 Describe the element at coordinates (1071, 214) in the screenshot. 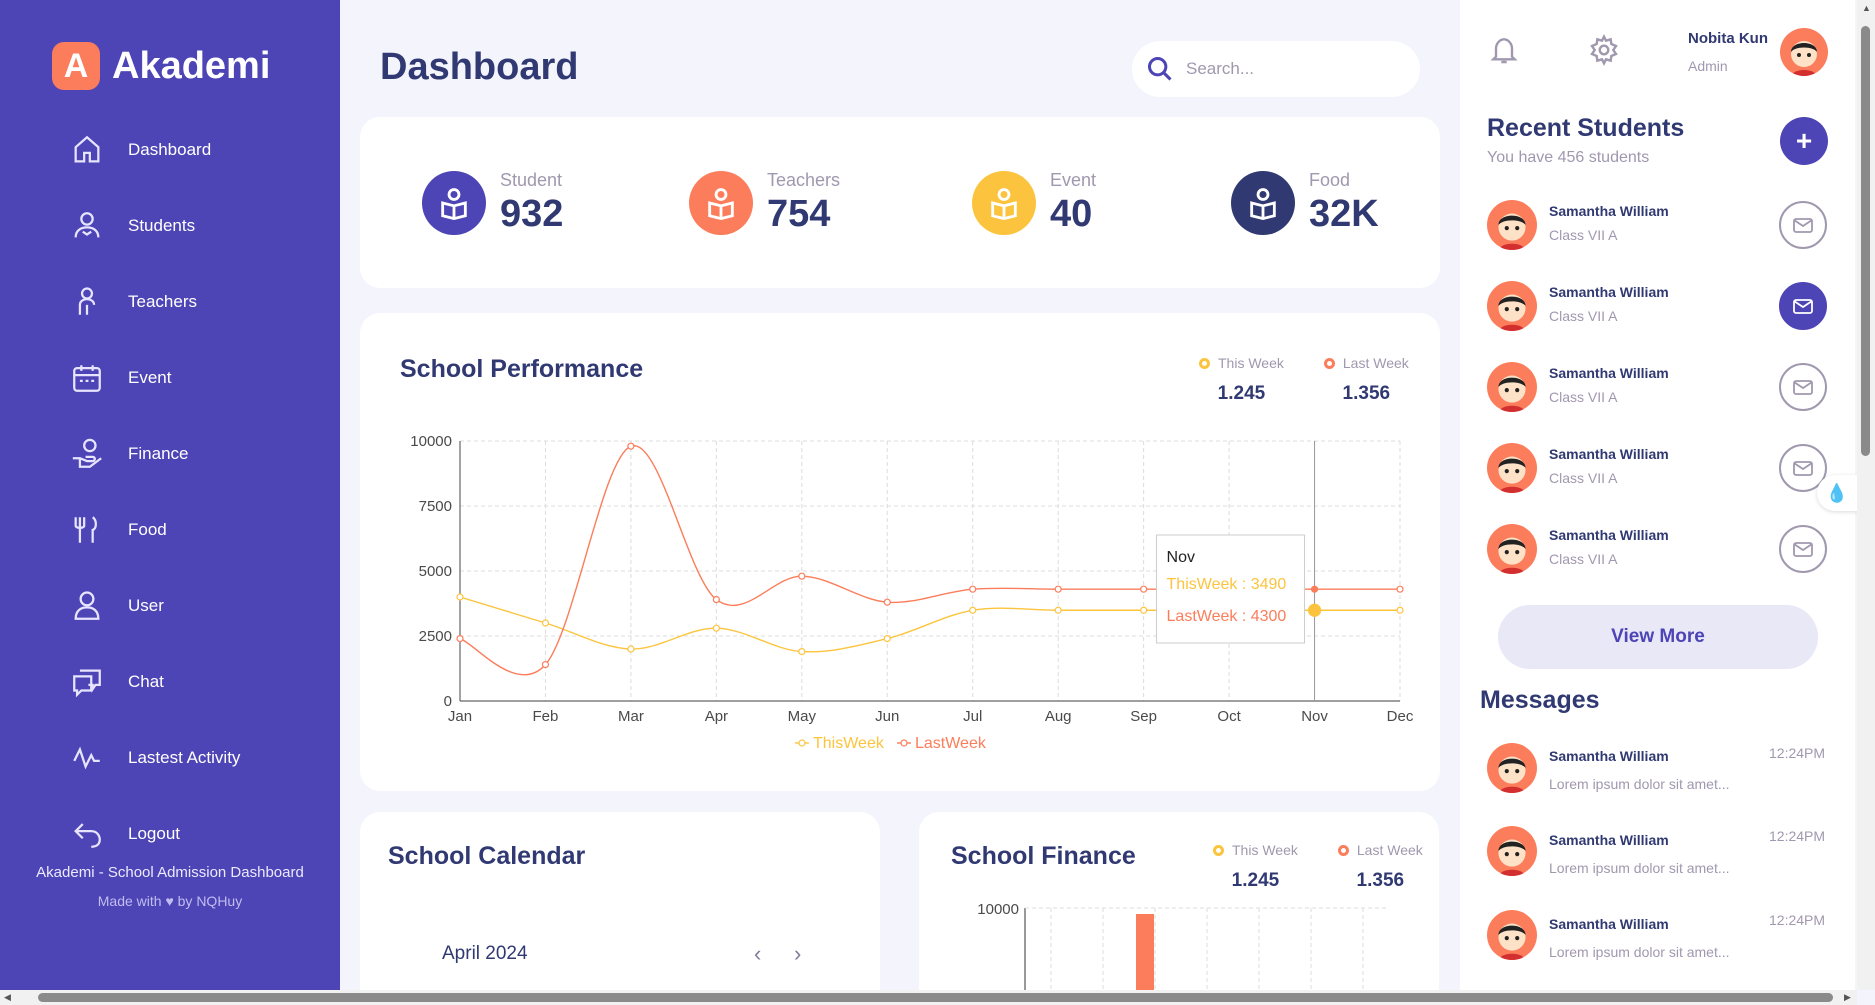

I see `stat-value: 40` at that location.